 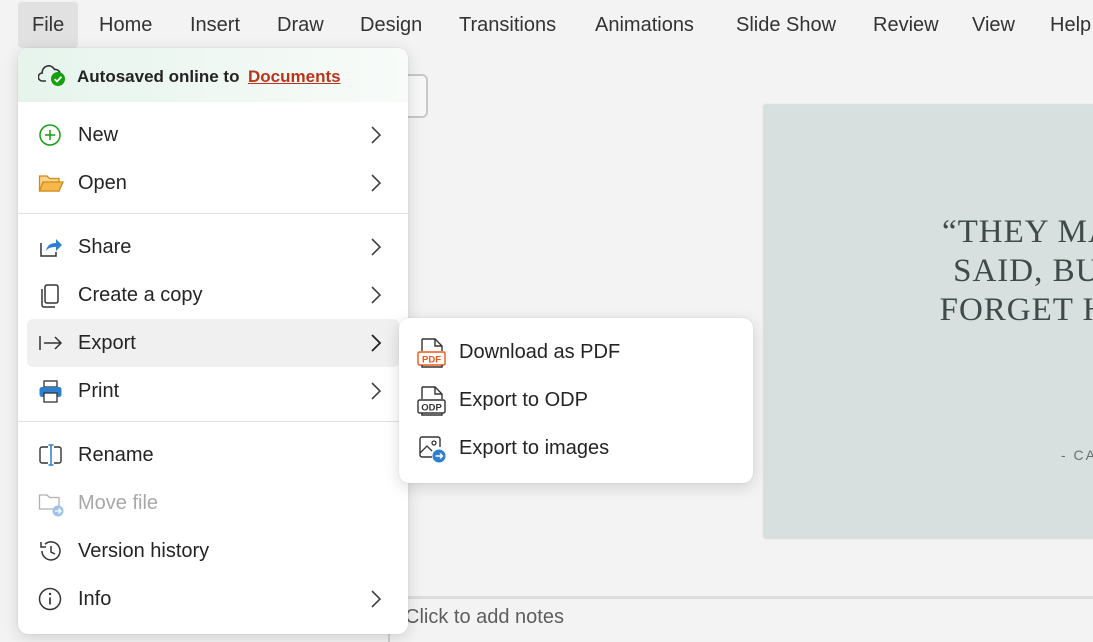 What do you see at coordinates (786, 25) in the screenshot?
I see `tab-slide-show: Slide Show` at bounding box center [786, 25].